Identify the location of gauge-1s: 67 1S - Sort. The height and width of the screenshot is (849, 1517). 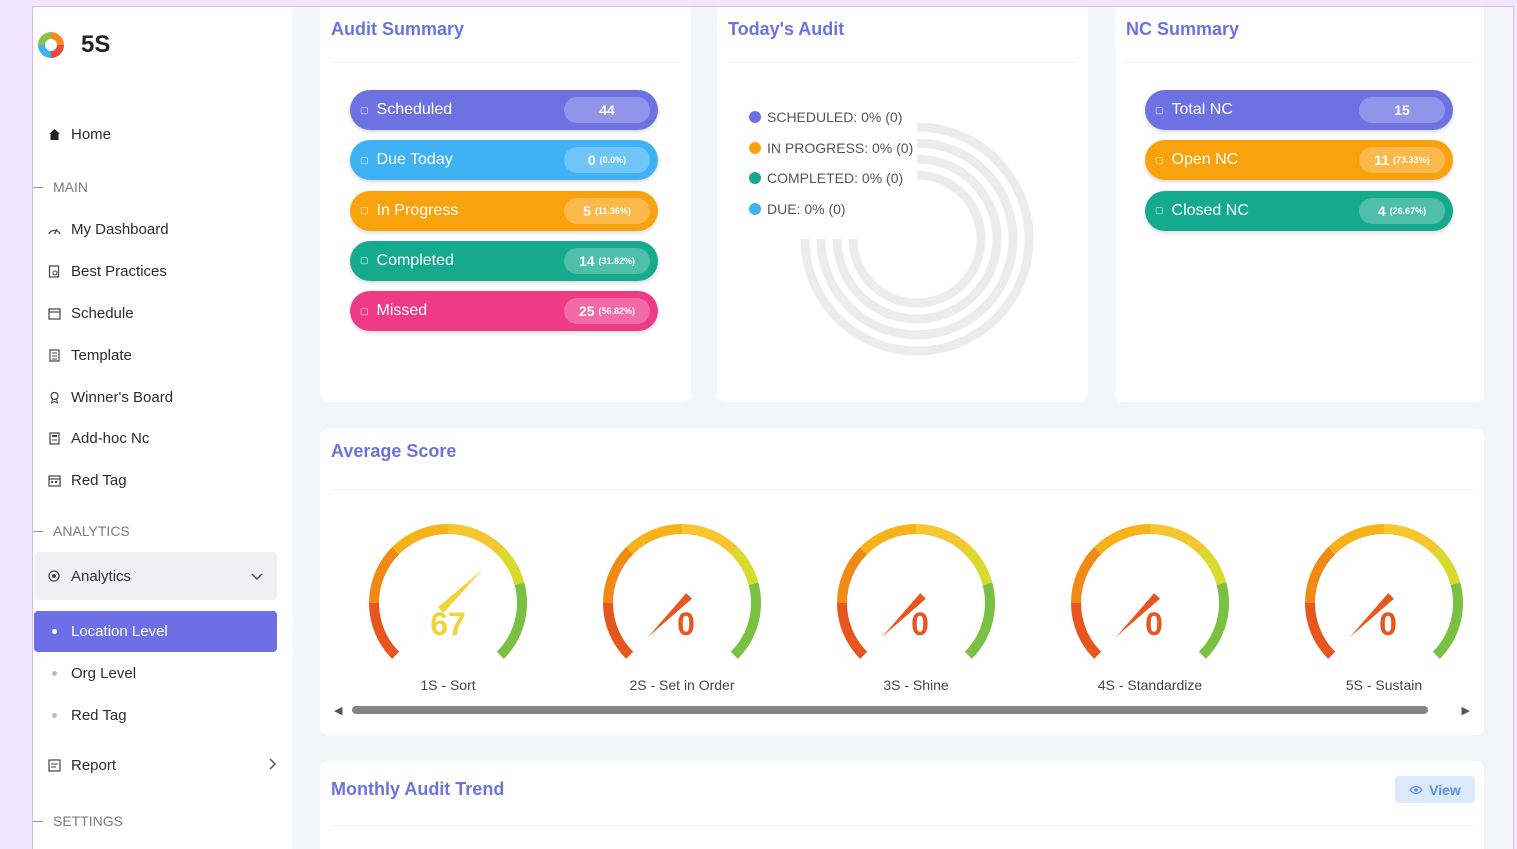
(448, 602).